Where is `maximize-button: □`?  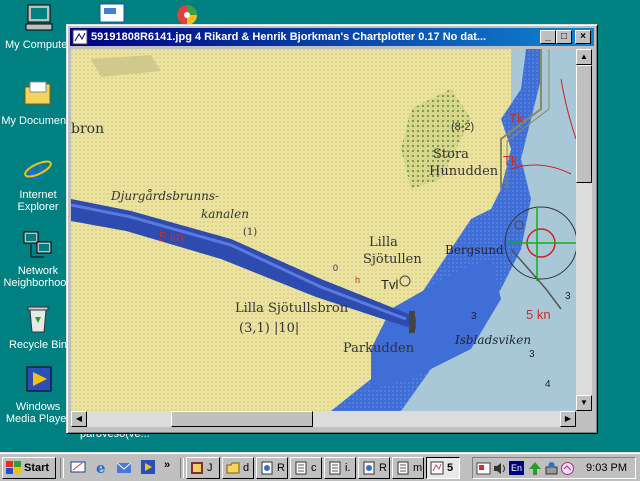
maximize-button: □ is located at coordinates (564, 37).